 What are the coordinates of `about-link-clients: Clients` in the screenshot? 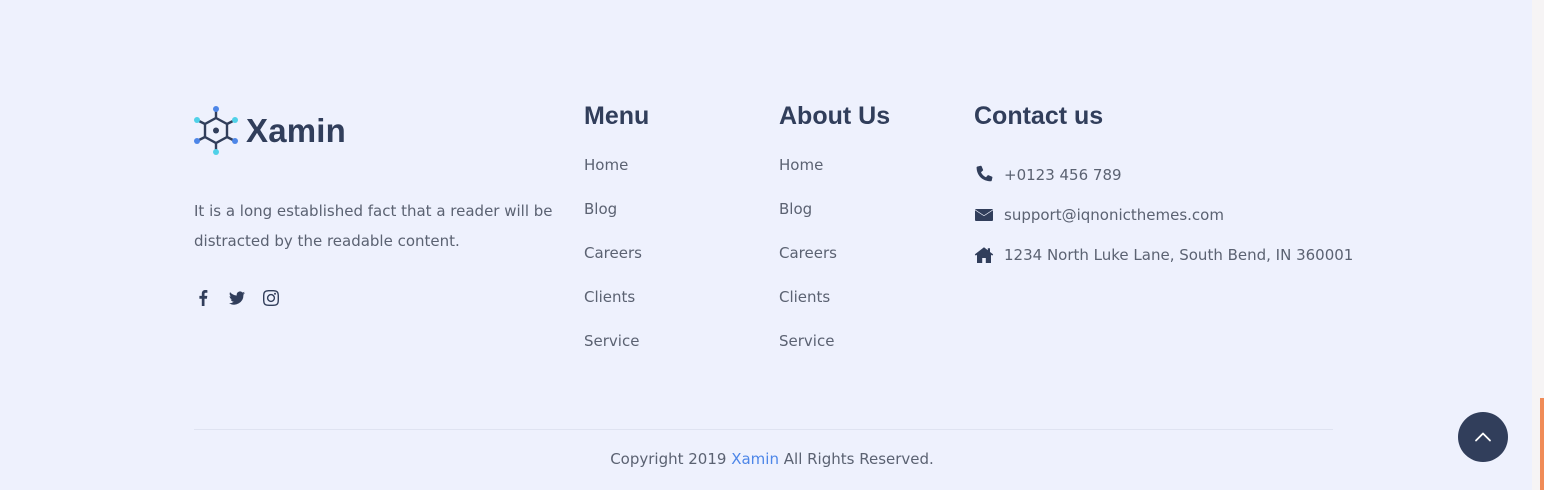 It's located at (804, 297).